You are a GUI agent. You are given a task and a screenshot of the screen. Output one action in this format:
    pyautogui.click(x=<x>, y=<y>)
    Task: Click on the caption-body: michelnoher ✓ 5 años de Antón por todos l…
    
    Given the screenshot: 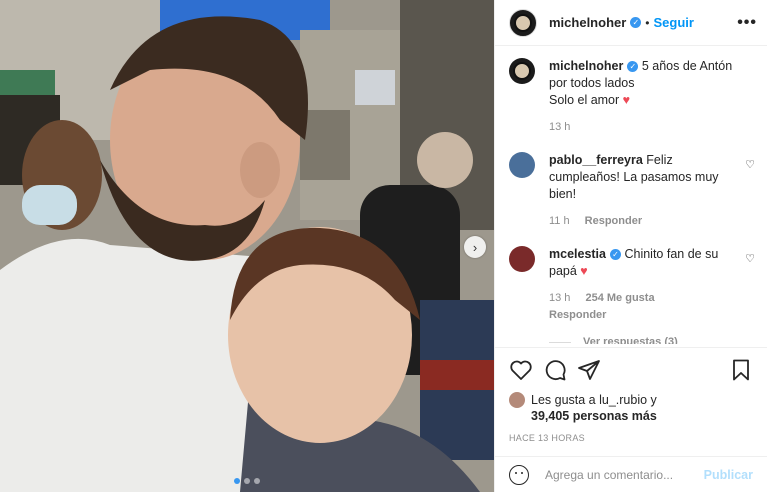 What is the action you would take?
    pyautogui.click(x=644, y=97)
    